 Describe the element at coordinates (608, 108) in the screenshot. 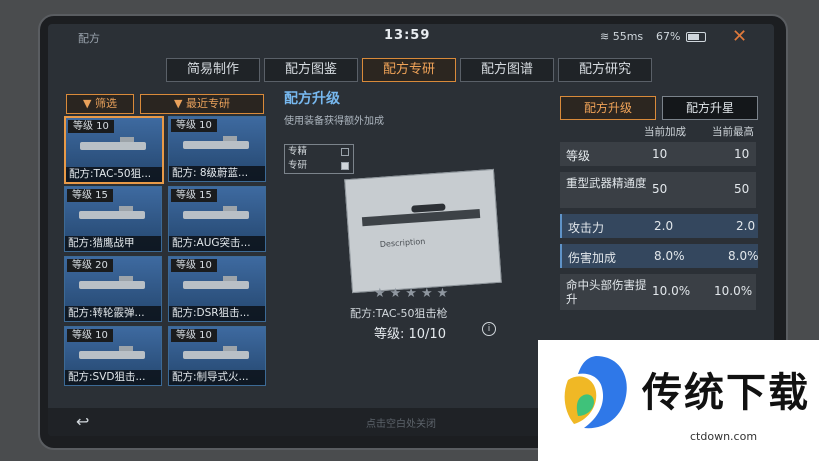

I see `tab-upgrade: 配方升级` at that location.